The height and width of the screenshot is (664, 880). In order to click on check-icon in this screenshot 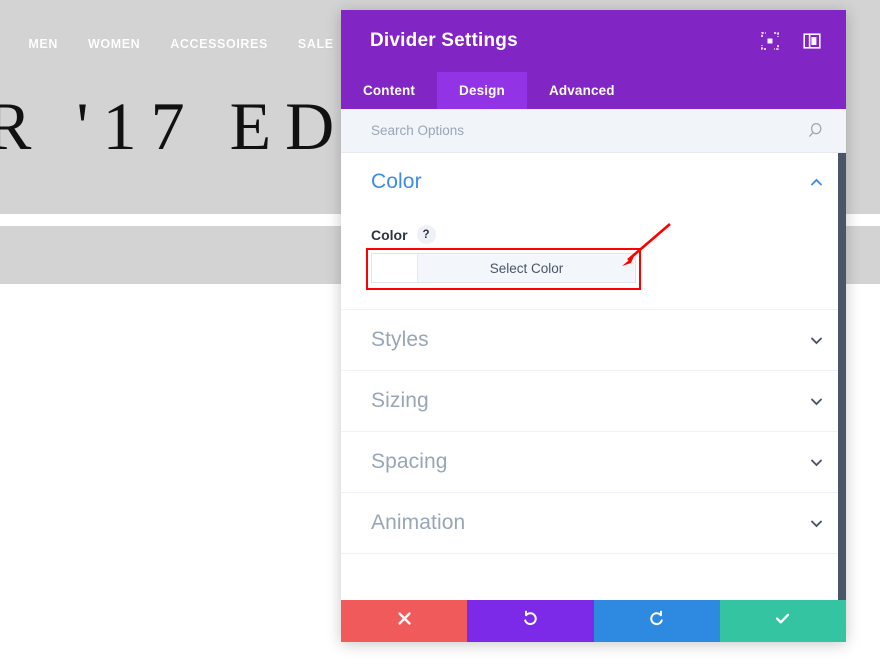, I will do `click(782, 621)`.